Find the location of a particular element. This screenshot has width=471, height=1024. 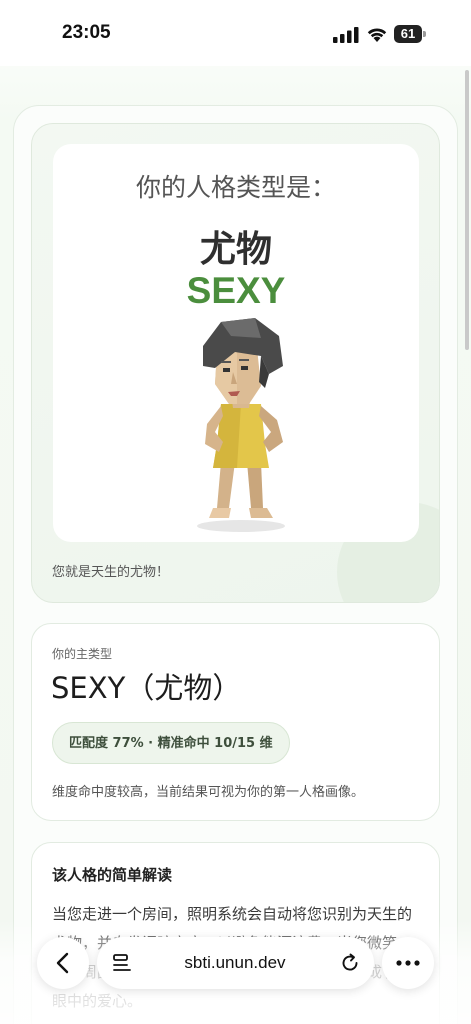

status-time: 23:05 is located at coordinates (86, 32).